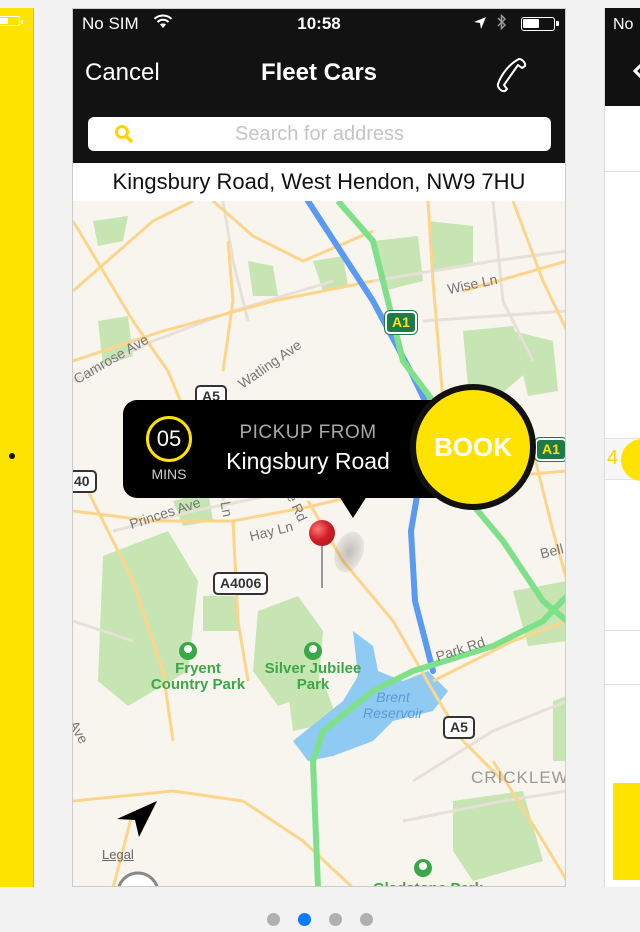 The width and height of the screenshot is (640, 932). What do you see at coordinates (613, 458) in the screenshot?
I see `next-card-number: 4` at bounding box center [613, 458].